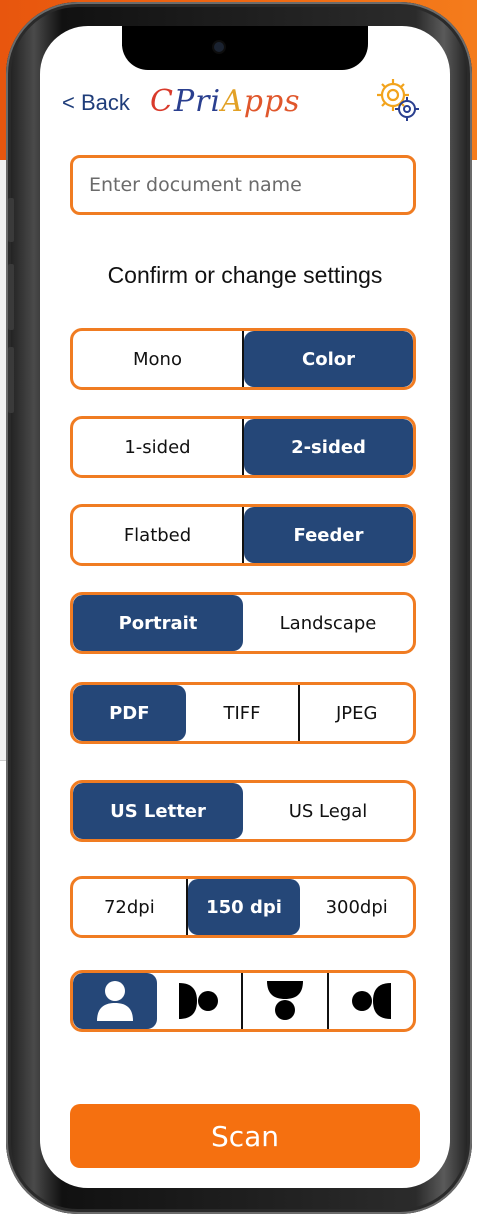 The image size is (477, 1217). I want to click on notch, so click(245, 48).